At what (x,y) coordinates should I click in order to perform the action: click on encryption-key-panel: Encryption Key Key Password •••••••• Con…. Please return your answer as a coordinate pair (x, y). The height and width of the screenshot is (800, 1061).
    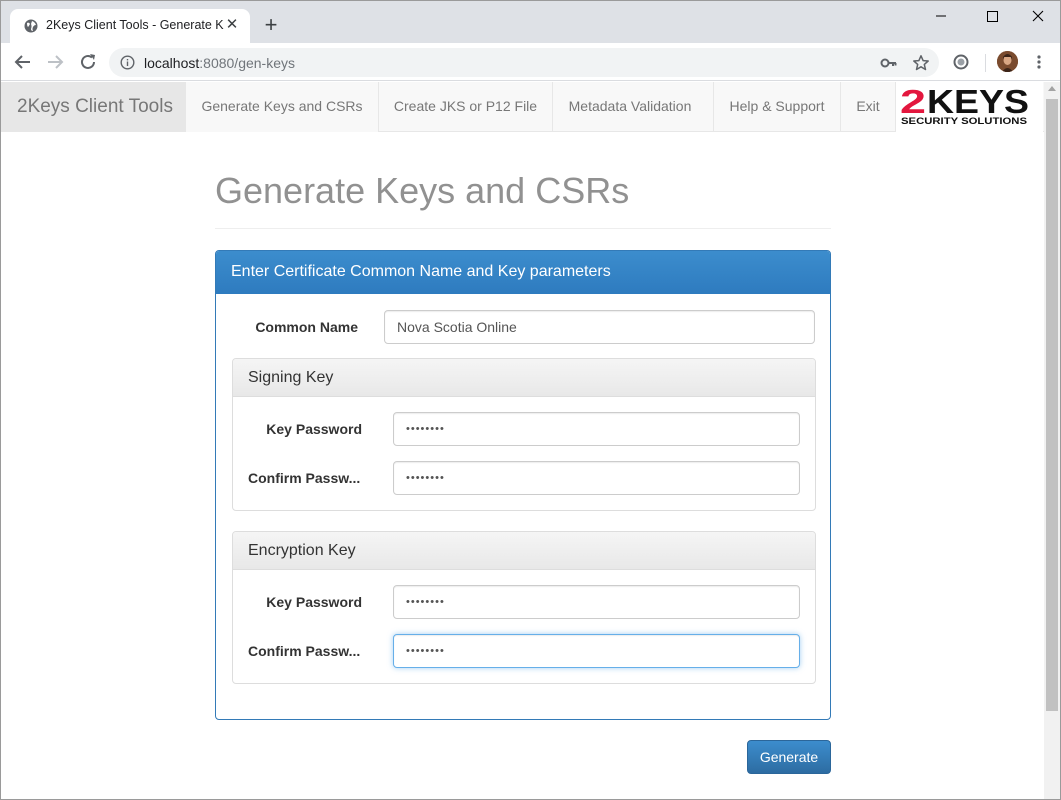
    Looking at the image, I should click on (524, 607).